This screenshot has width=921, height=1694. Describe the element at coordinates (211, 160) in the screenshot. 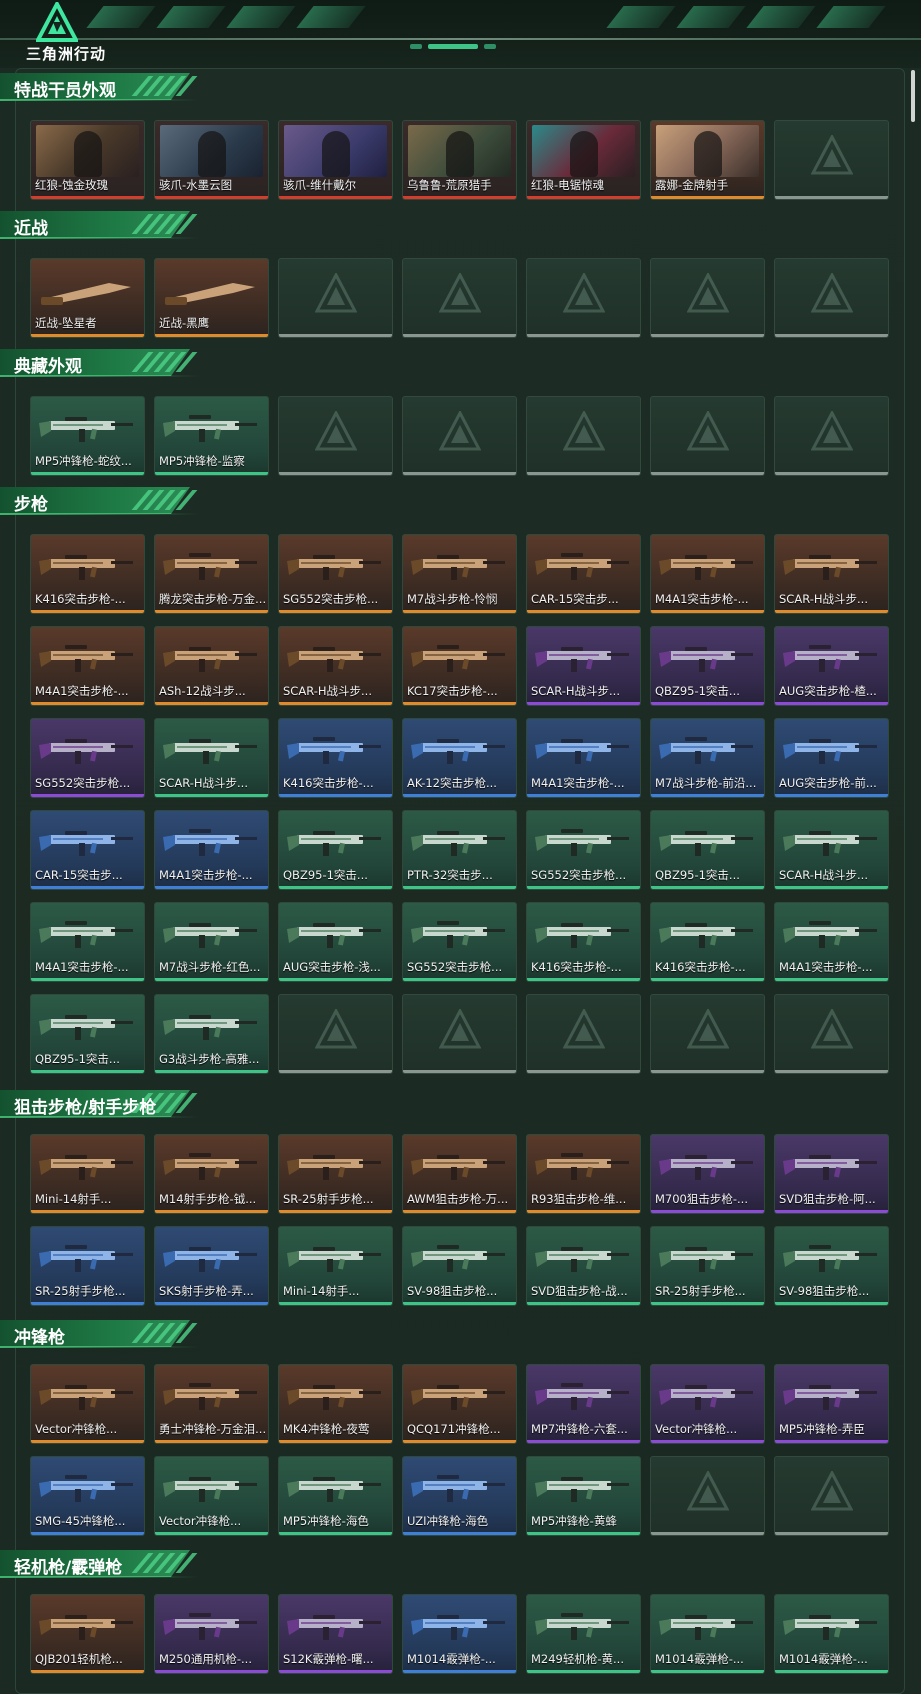

I see `item-card: 骇爪-水墨云图` at that location.